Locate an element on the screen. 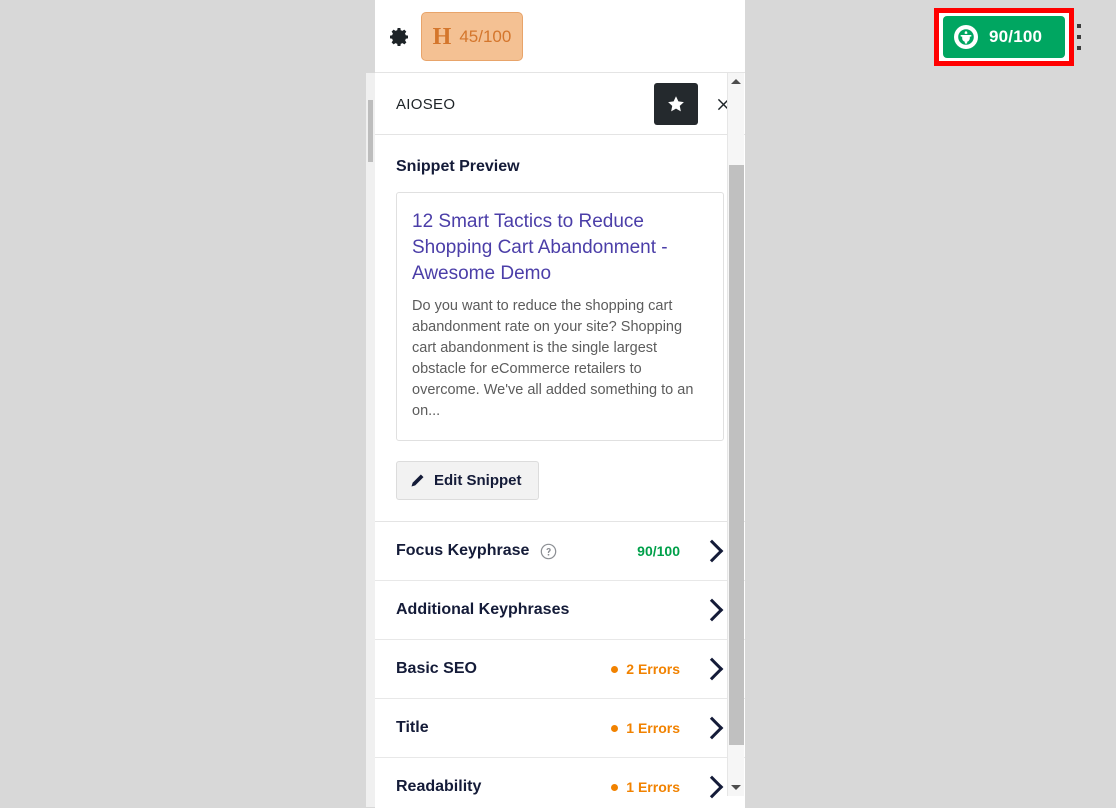 This screenshot has width=1116, height=808. panel-row-title: Title 1 Errors is located at coordinates (560, 728).